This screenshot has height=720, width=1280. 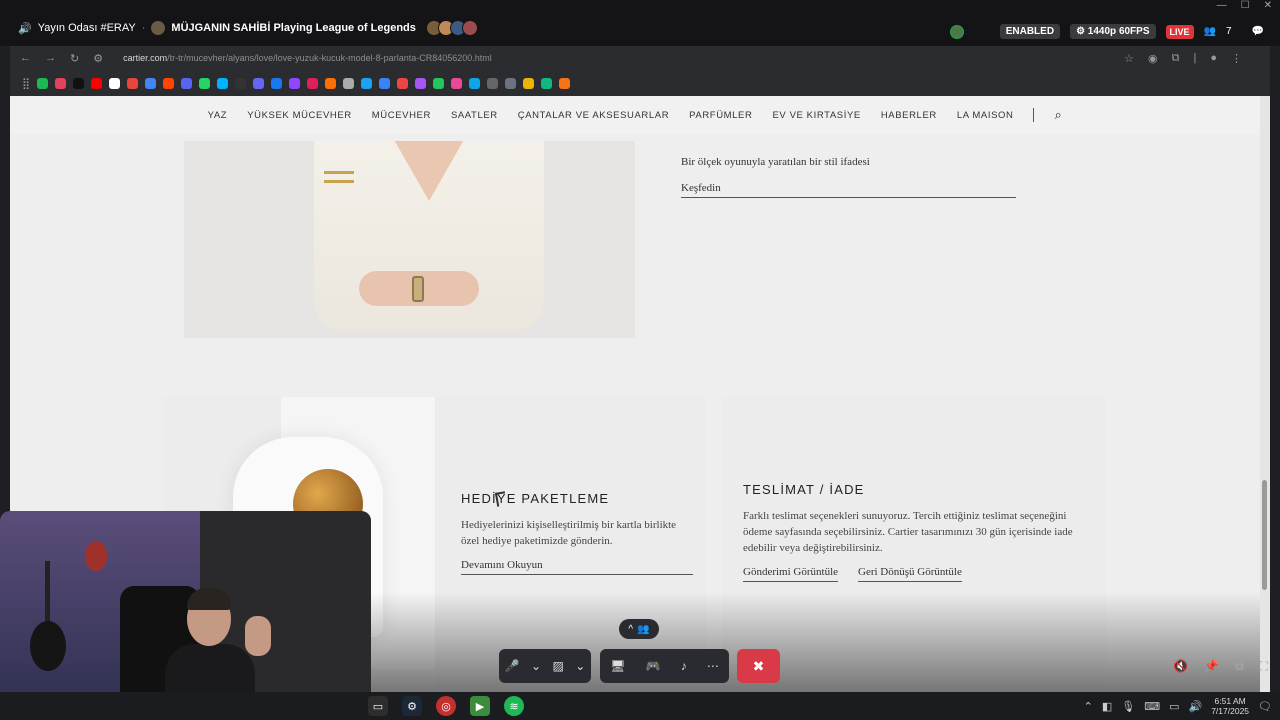 What do you see at coordinates (446, 706) in the screenshot?
I see `riot-client-icon: ◎` at bounding box center [446, 706].